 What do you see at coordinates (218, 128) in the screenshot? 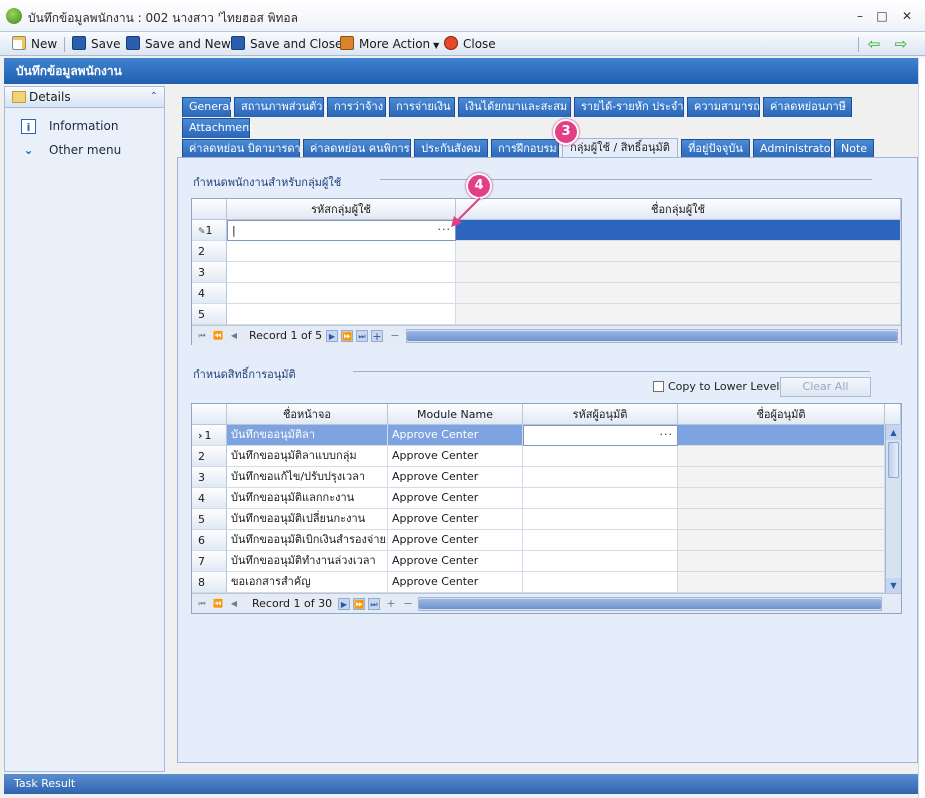
I see `tab-attachment: Attachment` at bounding box center [218, 128].